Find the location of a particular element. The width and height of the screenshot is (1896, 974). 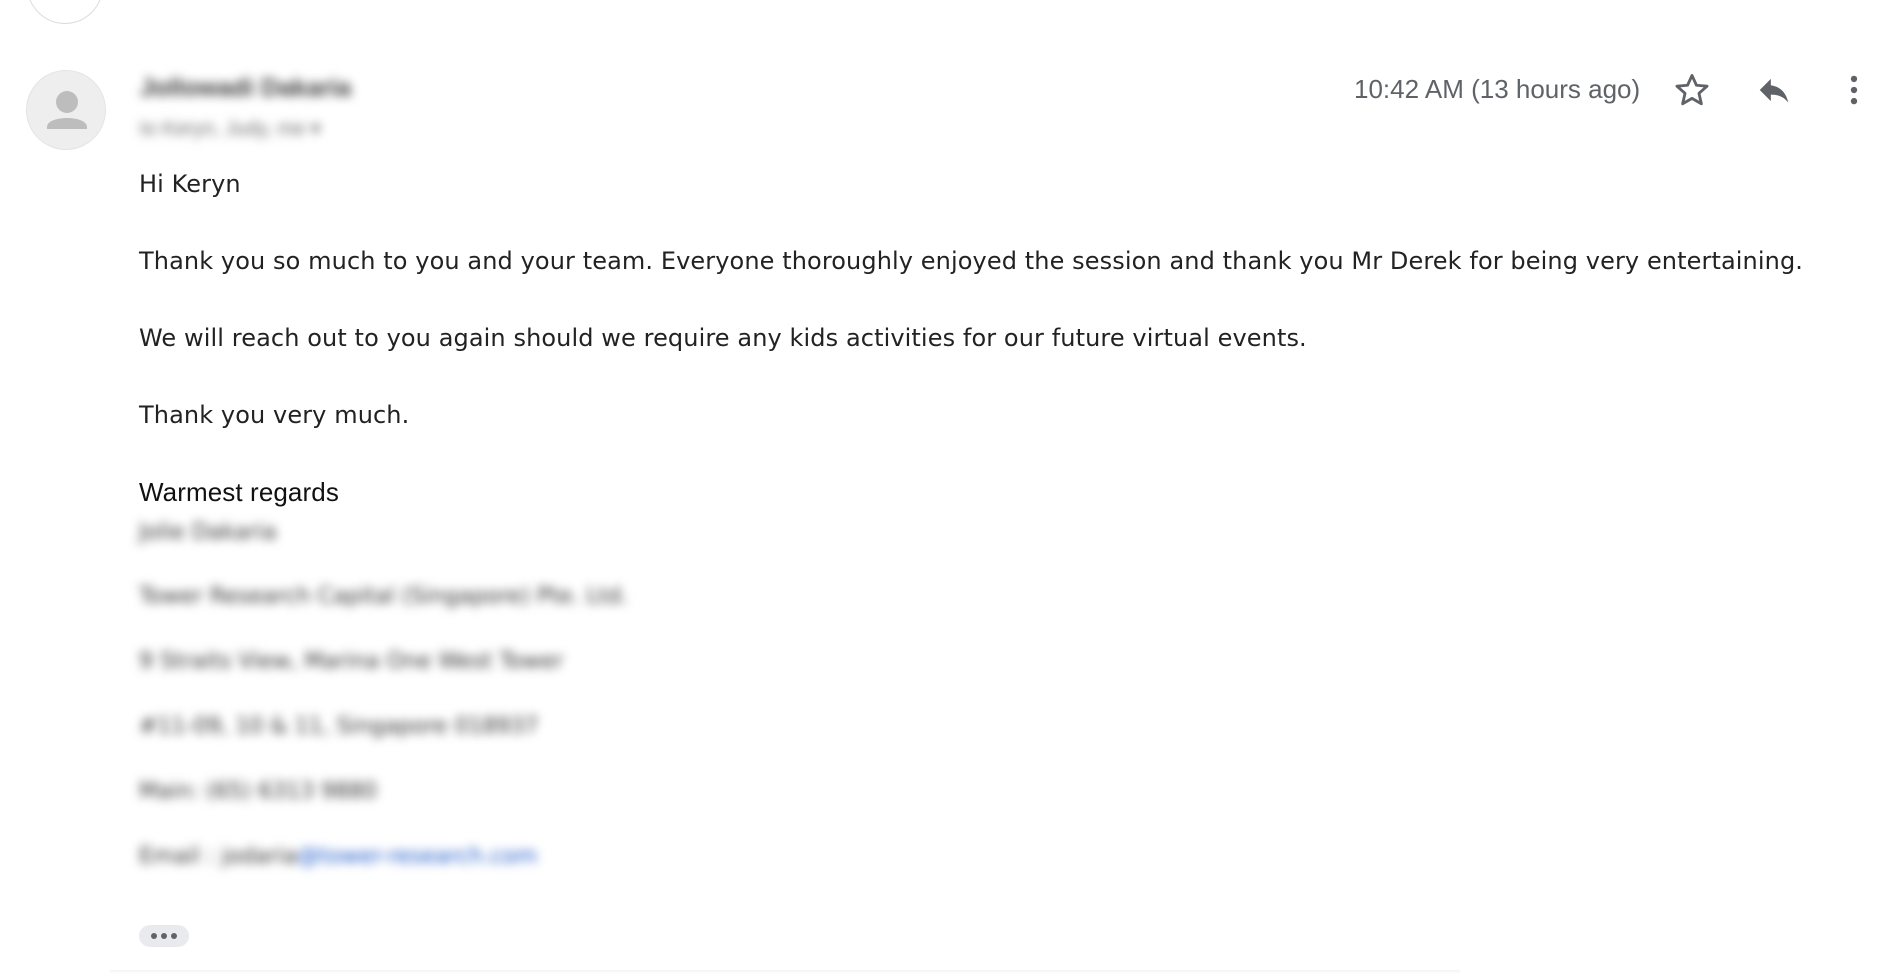

signature-email-prefix: Email : jodaria is located at coordinates (218, 856).